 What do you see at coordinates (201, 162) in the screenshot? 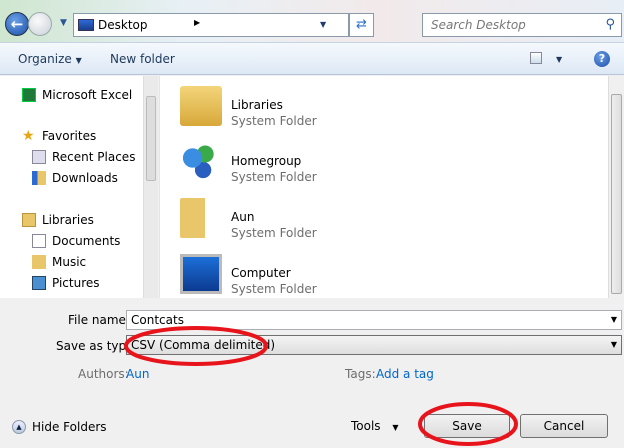
I see `homegroup-icon` at bounding box center [201, 162].